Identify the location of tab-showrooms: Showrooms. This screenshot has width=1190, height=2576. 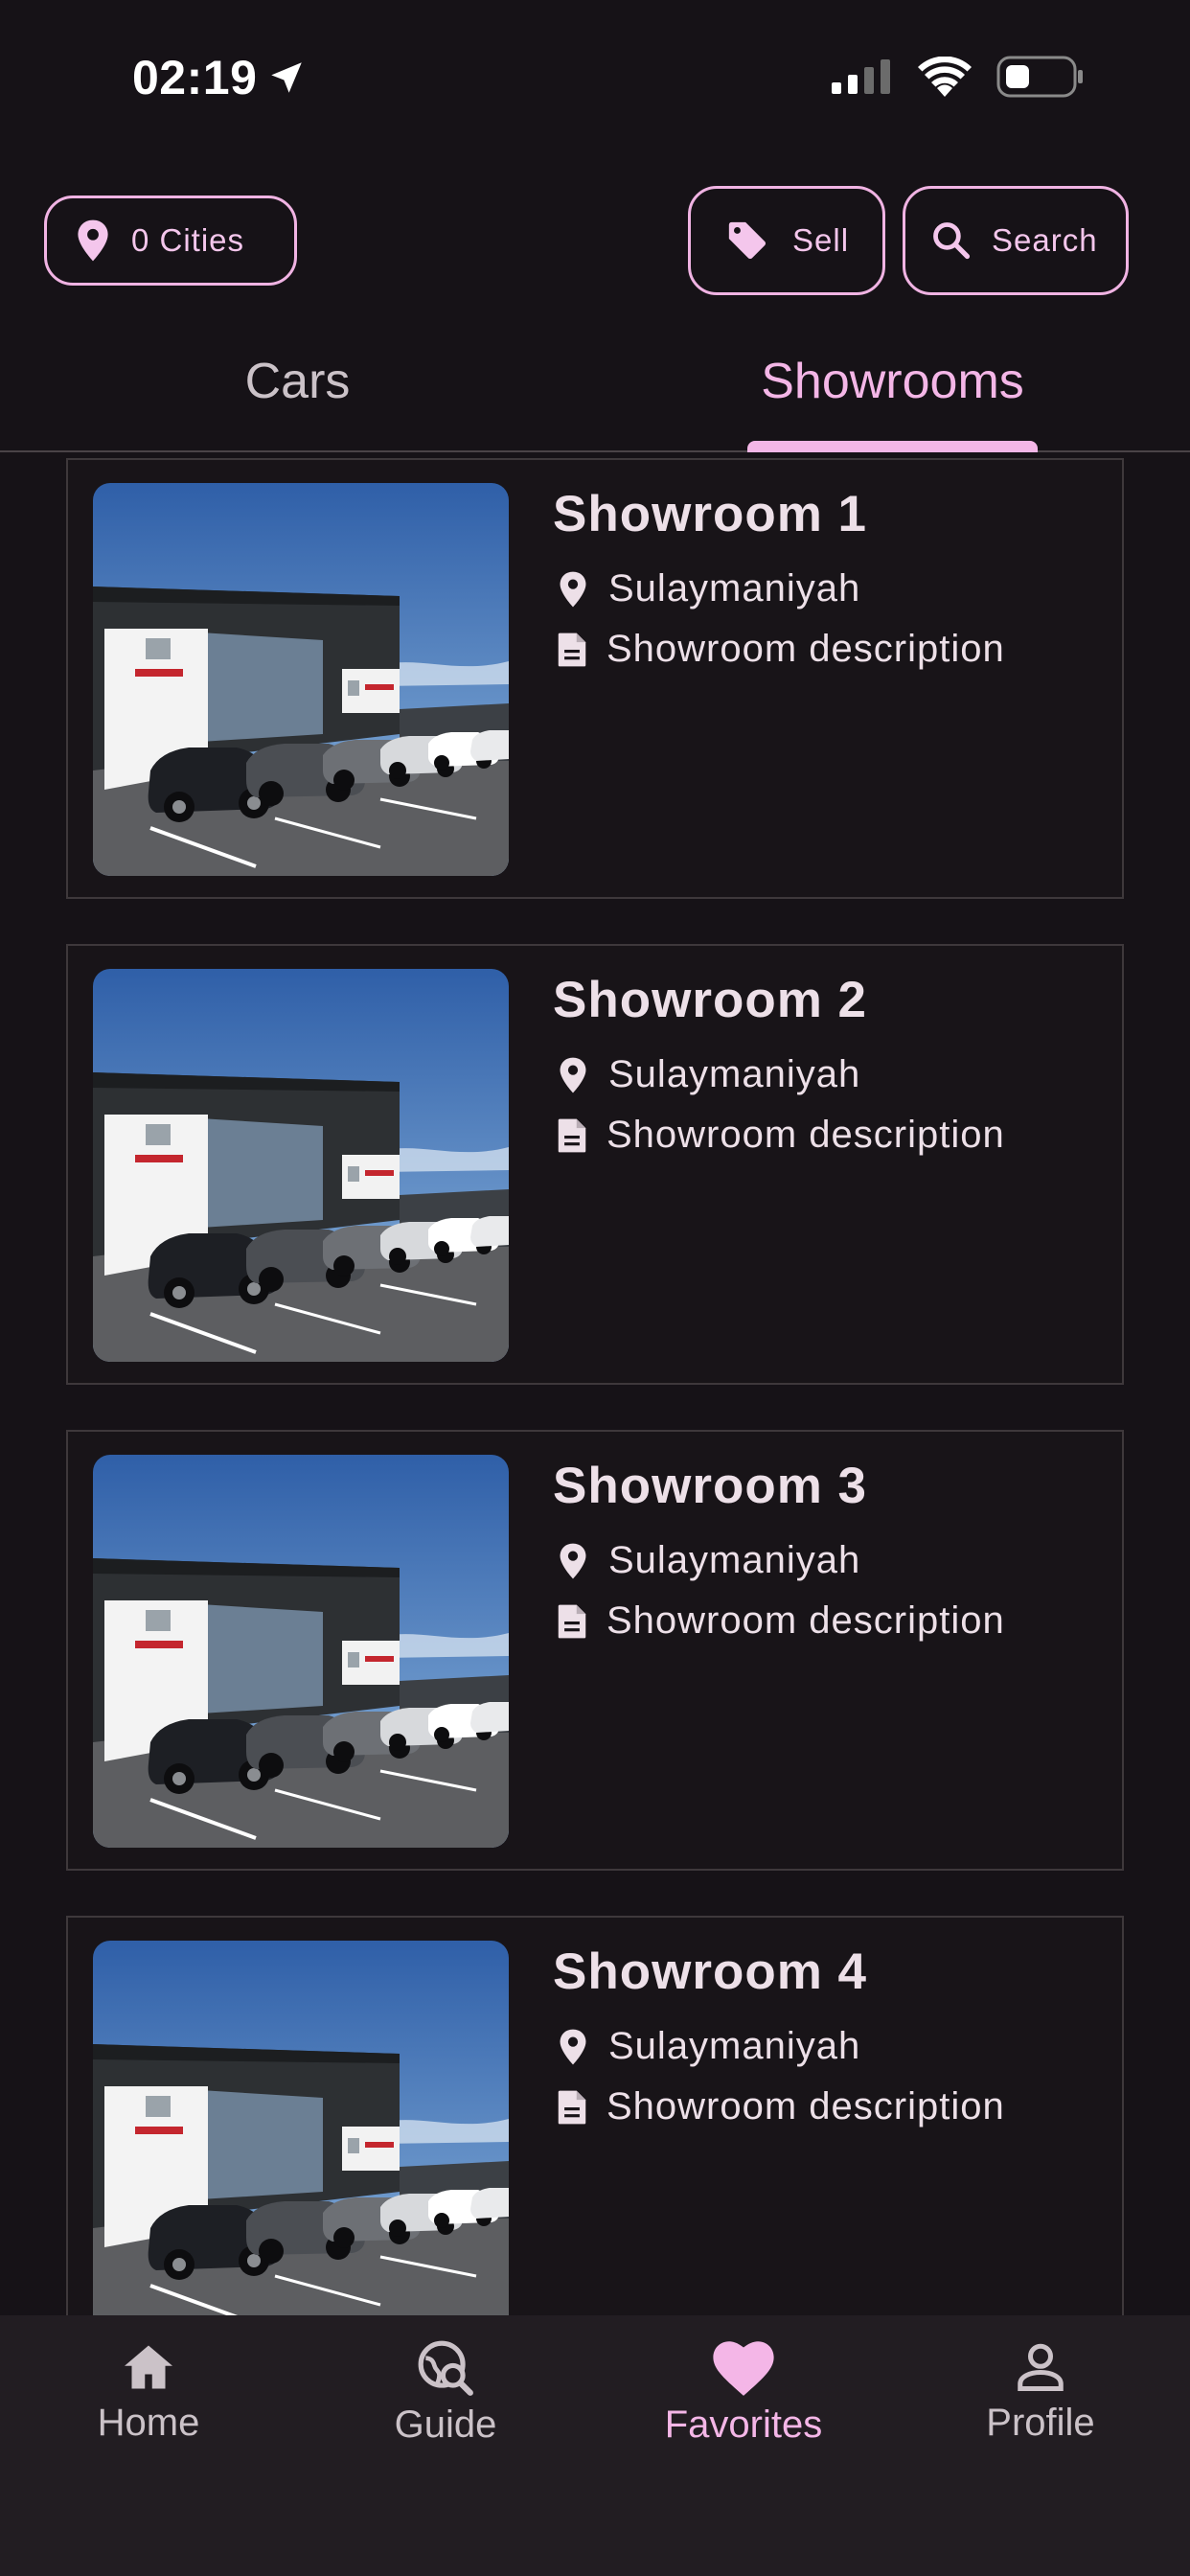
(893, 381).